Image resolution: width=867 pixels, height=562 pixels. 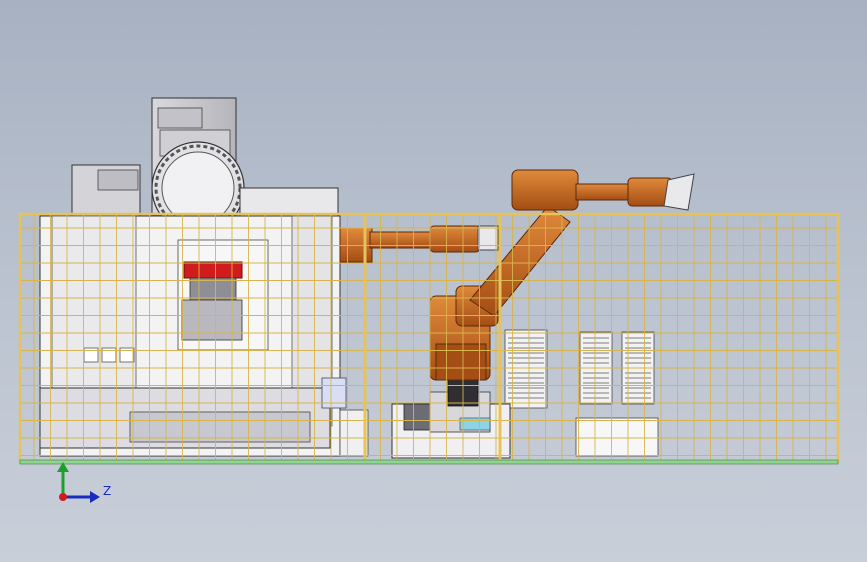 I want to click on robot1-elbow, so click(x=455, y=239).